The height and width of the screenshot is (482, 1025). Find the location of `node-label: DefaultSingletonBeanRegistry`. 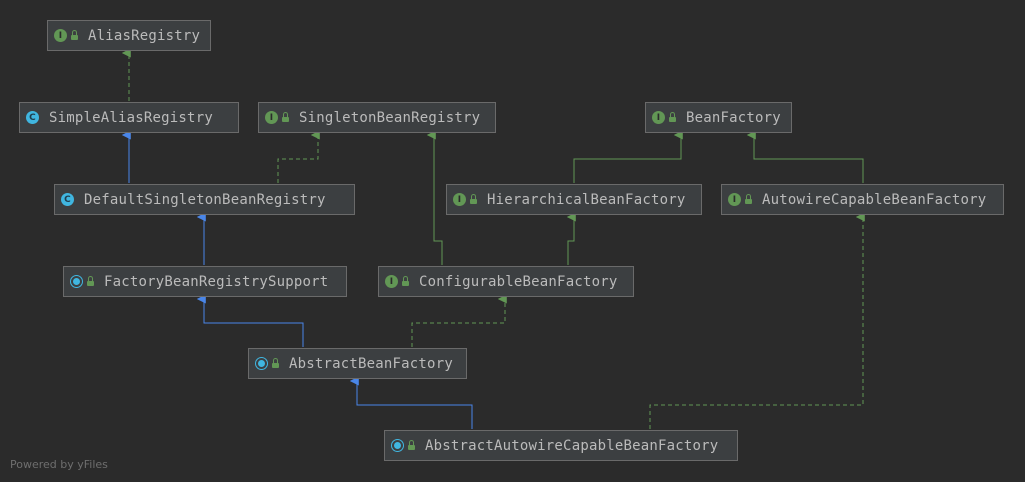

node-label: DefaultSingletonBeanRegistry is located at coordinates (205, 199).